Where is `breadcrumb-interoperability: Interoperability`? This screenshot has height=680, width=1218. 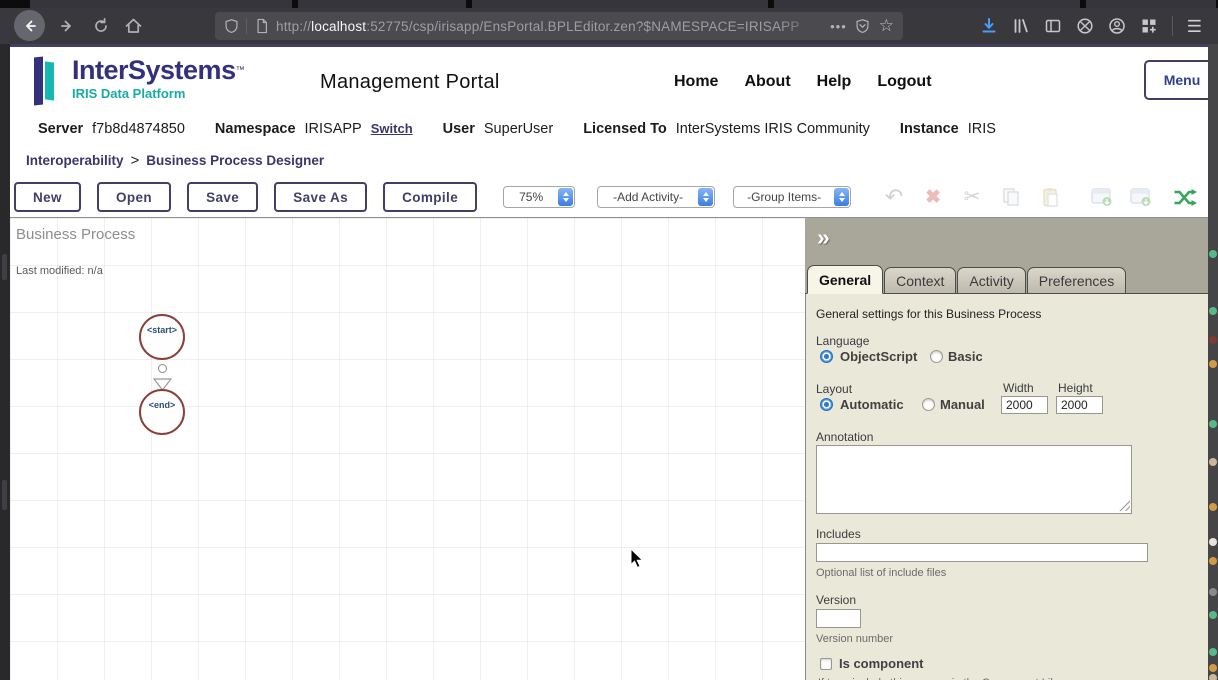 breadcrumb-interoperability: Interoperability is located at coordinates (75, 160).